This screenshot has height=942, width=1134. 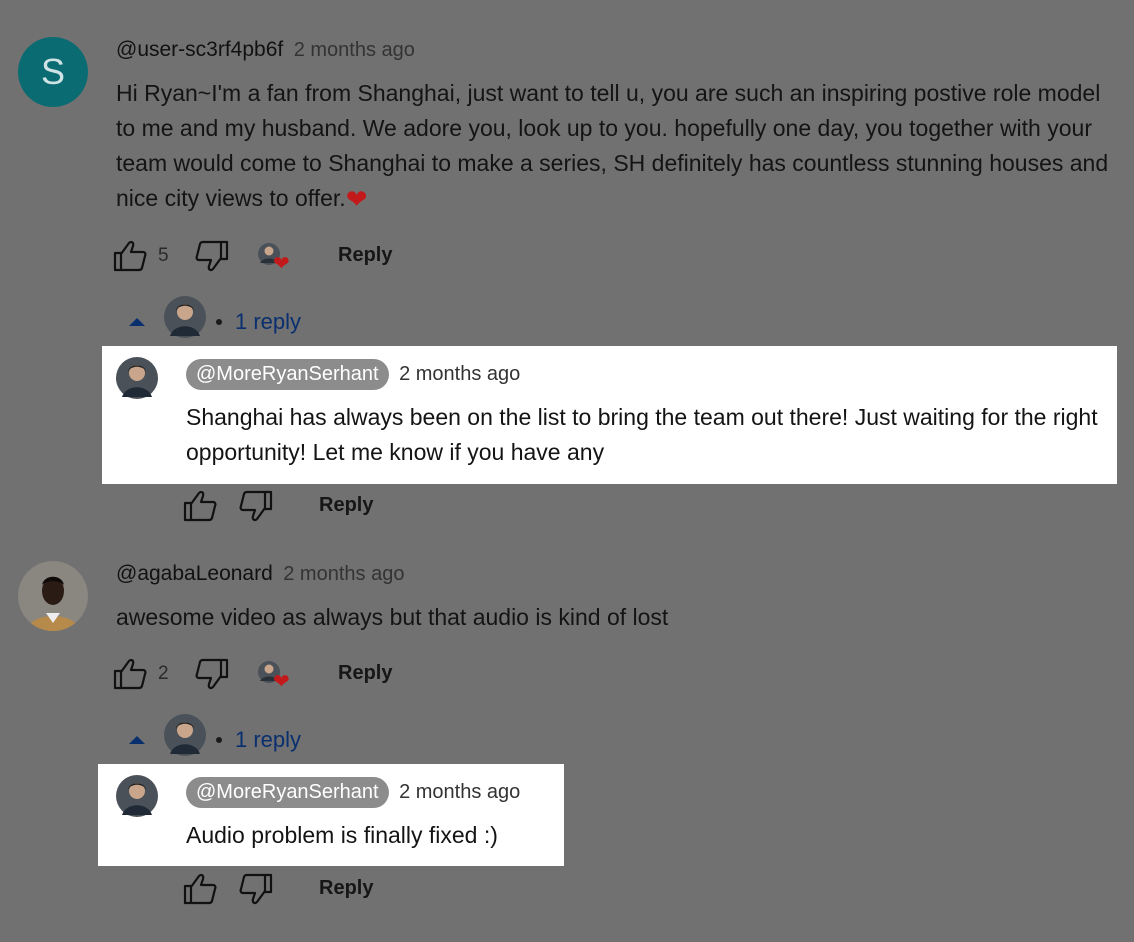 What do you see at coordinates (163, 255) in the screenshot?
I see `like-count: 5` at bounding box center [163, 255].